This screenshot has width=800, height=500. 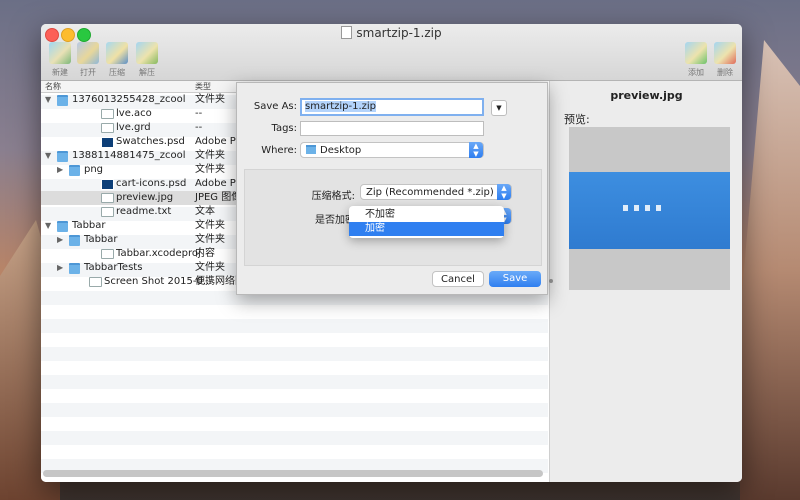 I want to click on where-popup: Desktop ▲ ▼, so click(x=392, y=150).